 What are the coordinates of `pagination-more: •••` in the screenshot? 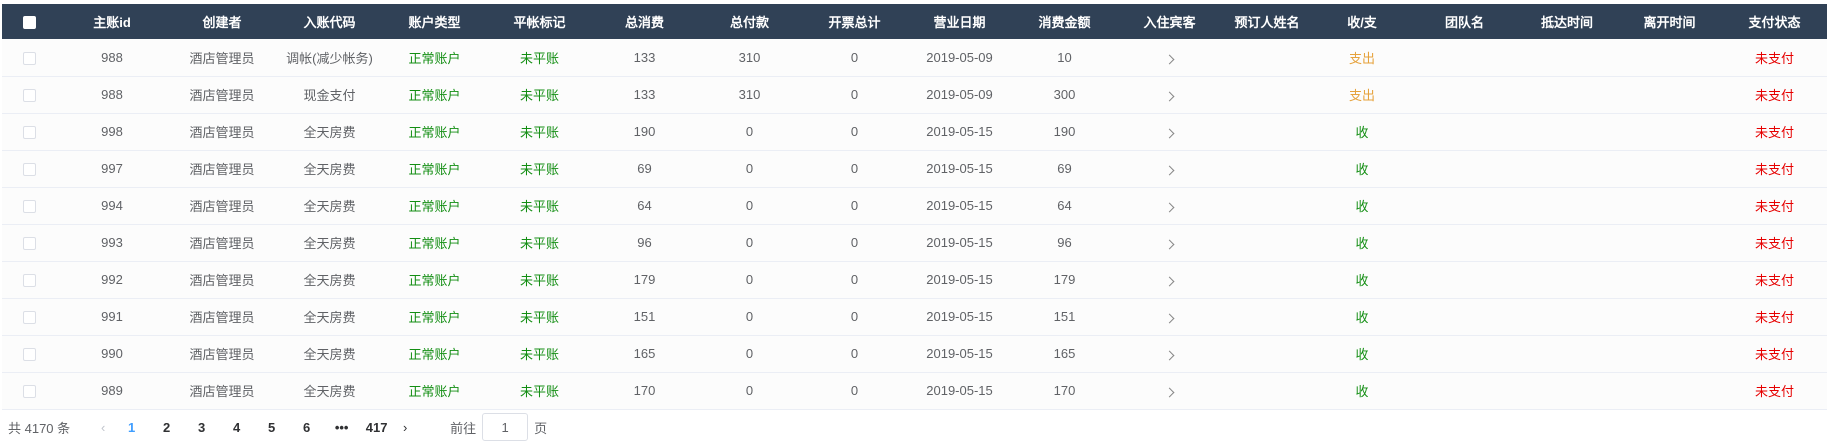 It's located at (341, 427).